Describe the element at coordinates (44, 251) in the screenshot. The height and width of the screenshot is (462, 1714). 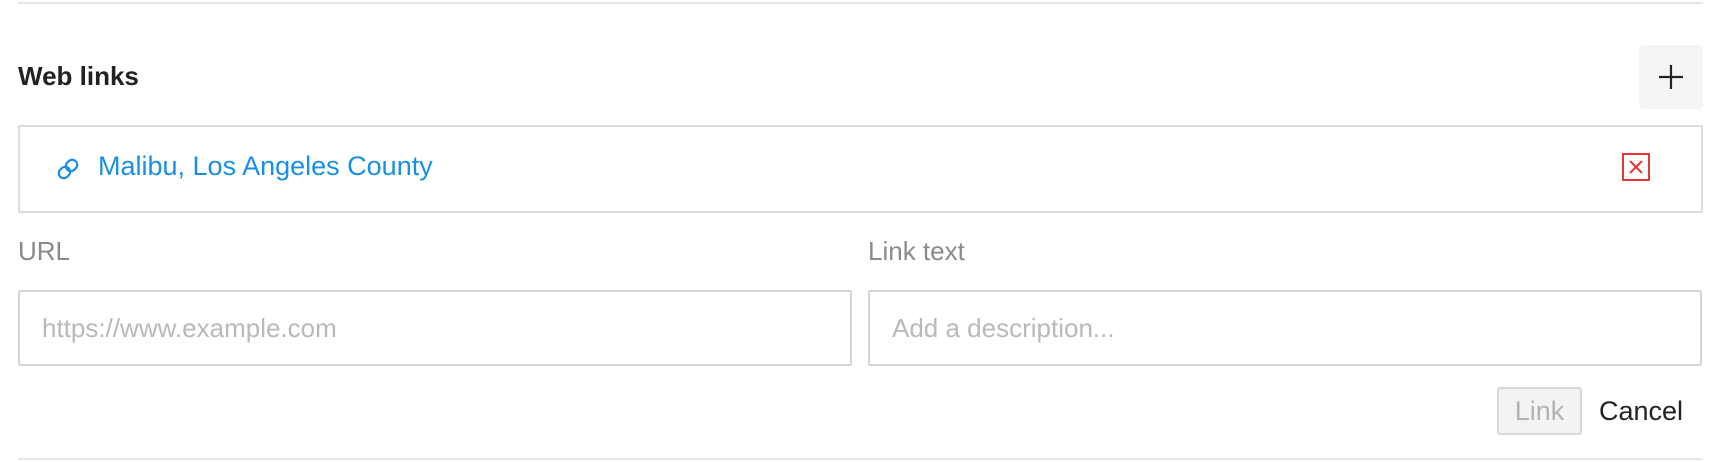
I see `url-label: URL` at that location.